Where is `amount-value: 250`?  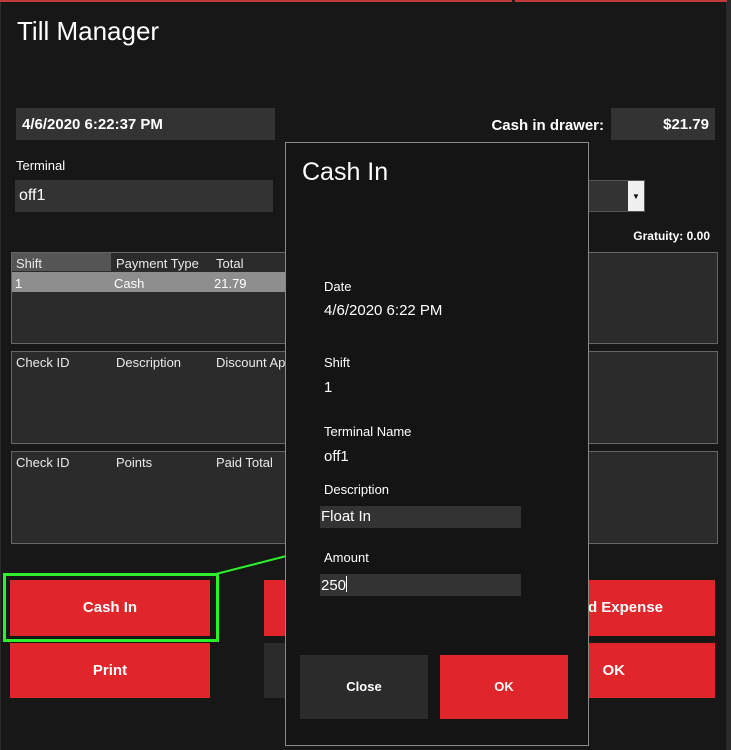
amount-value: 250 is located at coordinates (334, 585).